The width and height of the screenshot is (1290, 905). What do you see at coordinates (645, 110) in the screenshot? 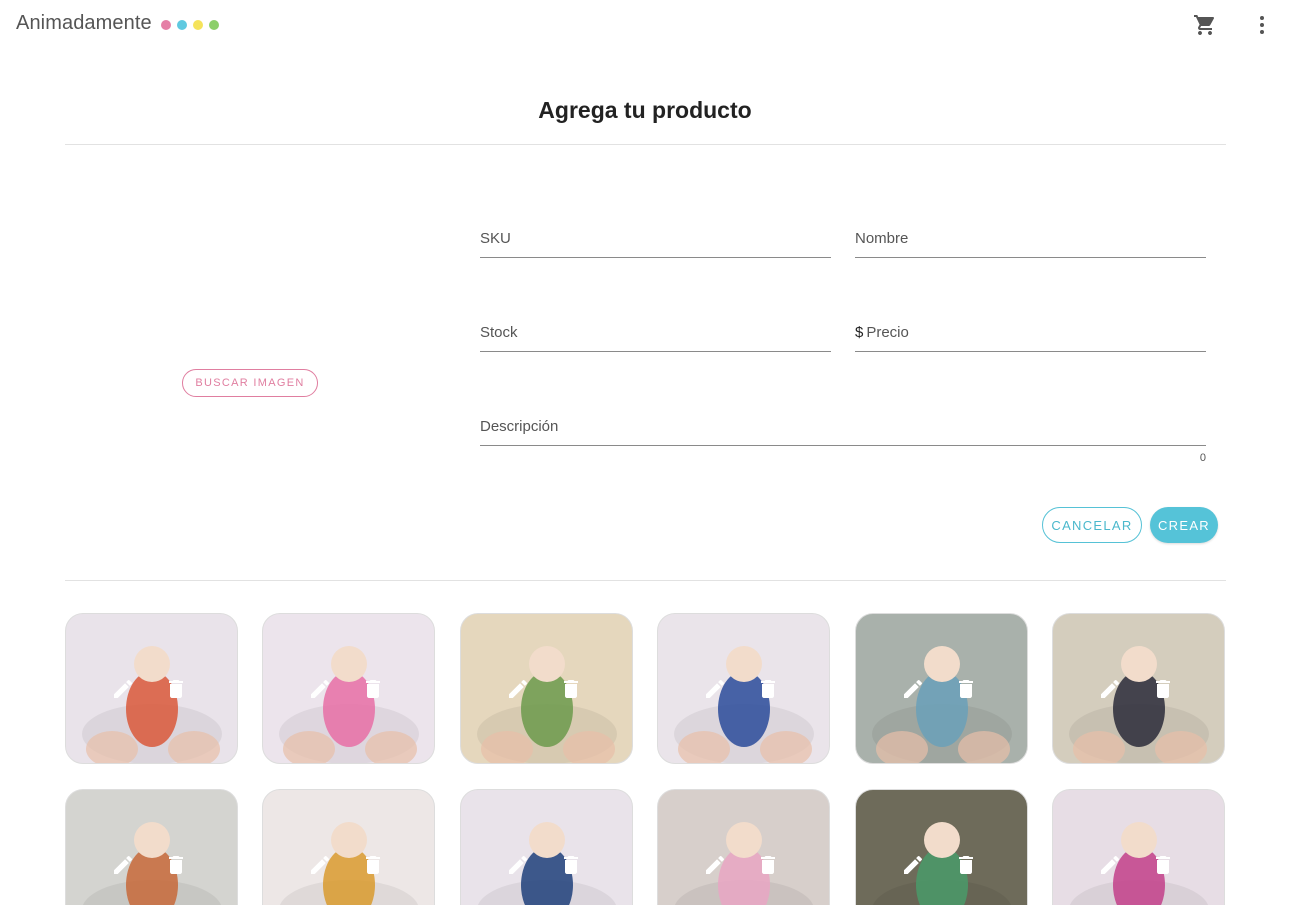
I see `page-title: Agrega tu producto` at bounding box center [645, 110].